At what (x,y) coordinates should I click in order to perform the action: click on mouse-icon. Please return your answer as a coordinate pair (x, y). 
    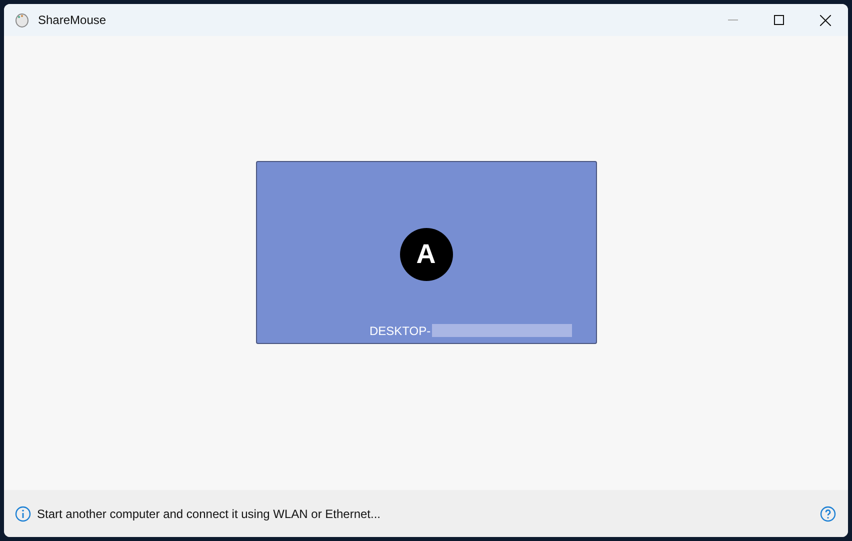
    Looking at the image, I should click on (22, 20).